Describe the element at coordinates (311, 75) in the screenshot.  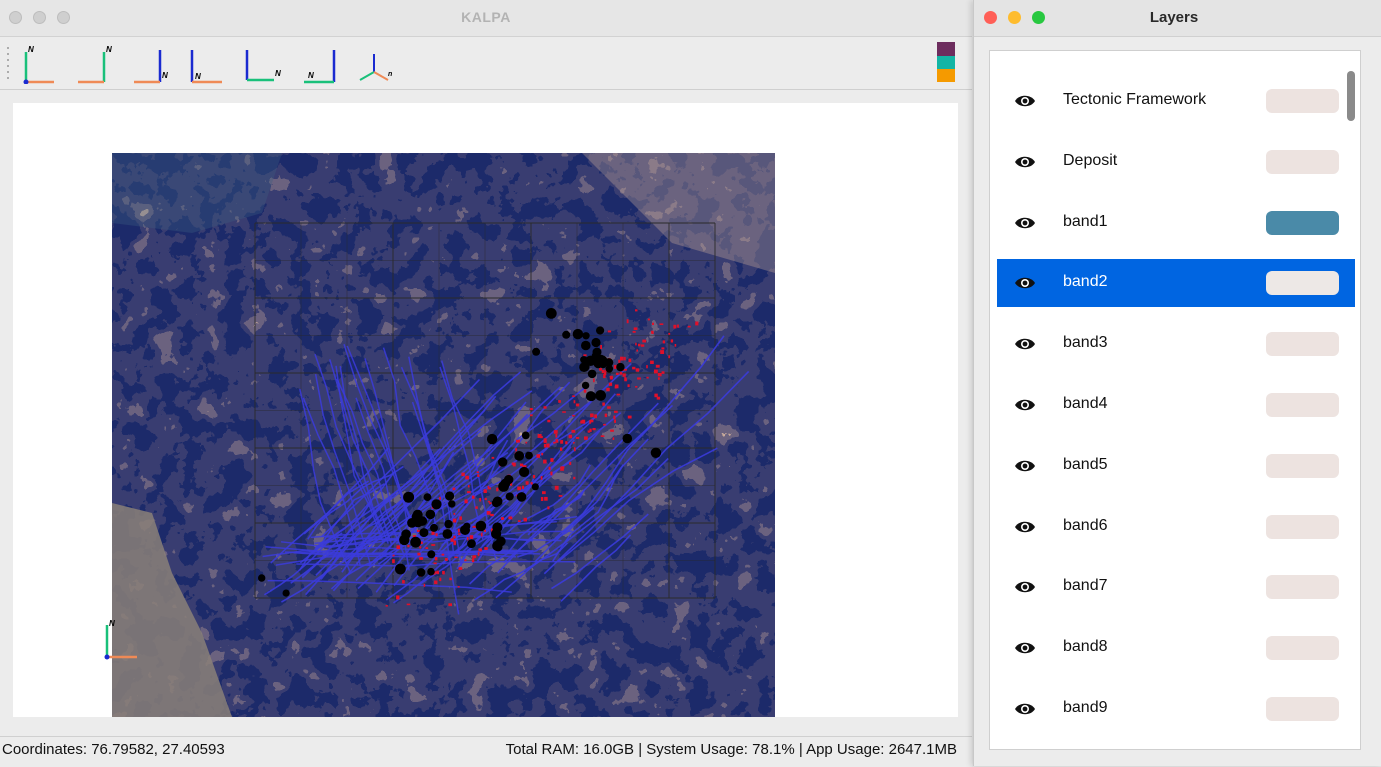
I see `axis-north-label: N` at that location.